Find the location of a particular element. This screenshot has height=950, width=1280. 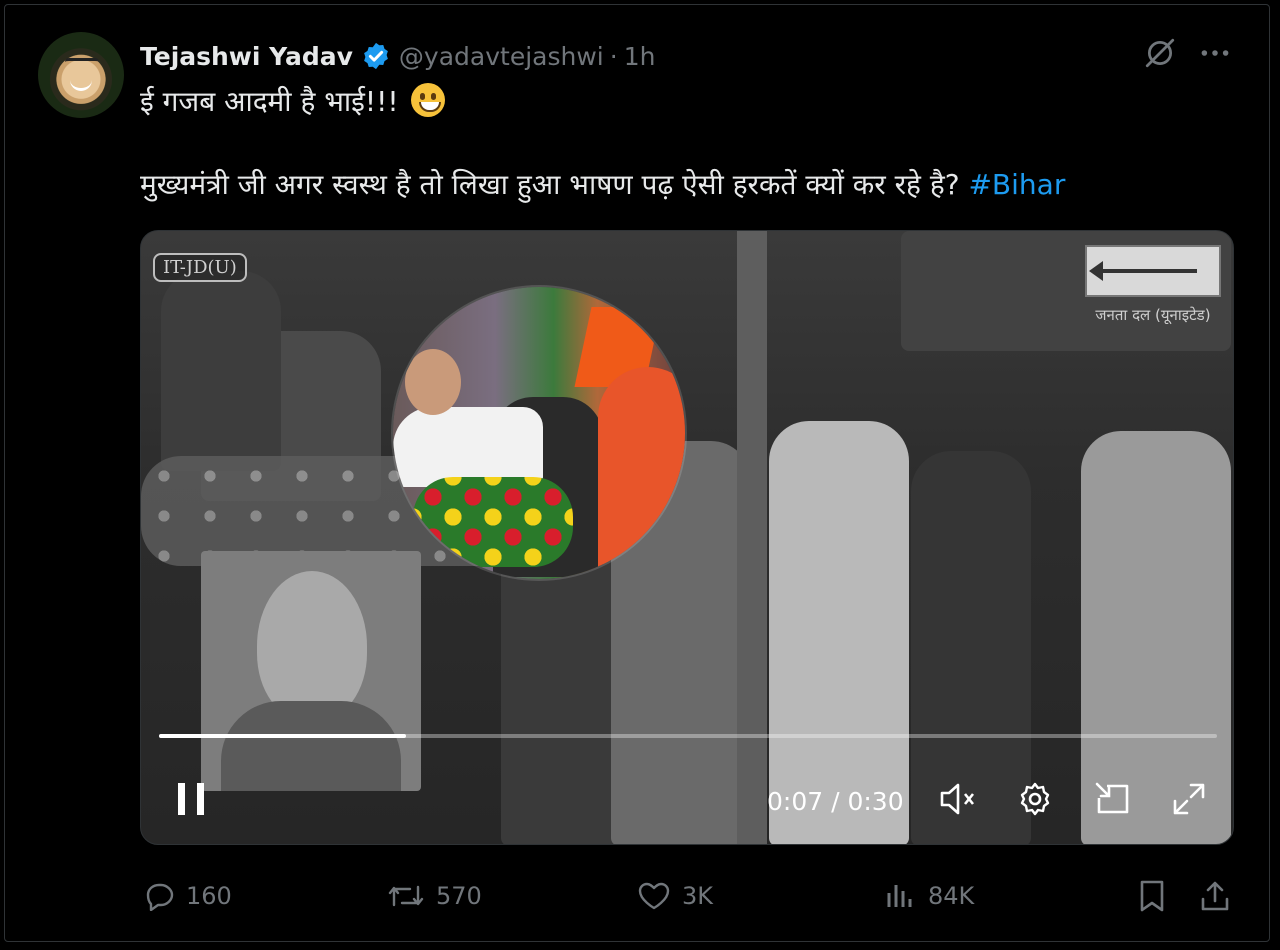

party-logo is located at coordinates (1153, 271).